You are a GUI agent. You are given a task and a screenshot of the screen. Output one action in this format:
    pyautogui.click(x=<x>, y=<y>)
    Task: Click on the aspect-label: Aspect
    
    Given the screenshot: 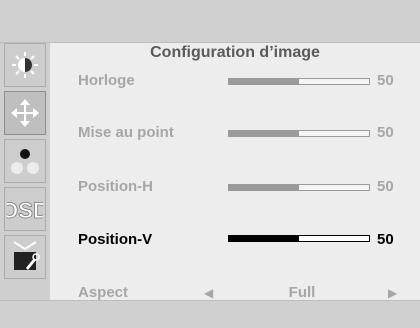 What is the action you would take?
    pyautogui.click(x=103, y=292)
    